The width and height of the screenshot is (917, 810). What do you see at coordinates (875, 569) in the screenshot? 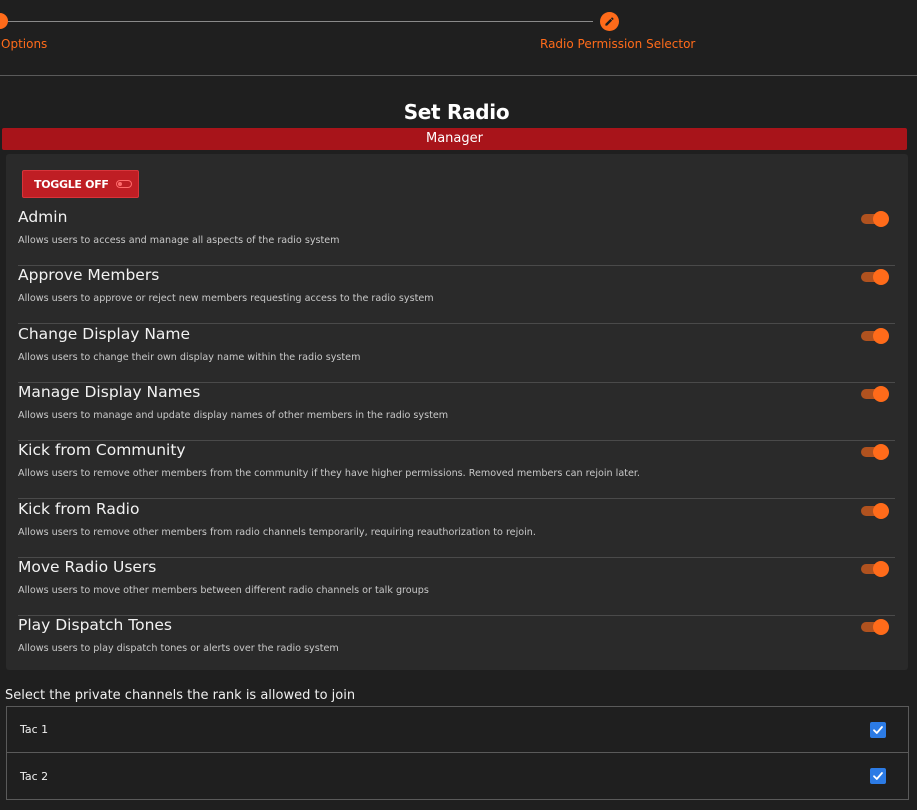
I see `permission-switch-move-radio-users` at bounding box center [875, 569].